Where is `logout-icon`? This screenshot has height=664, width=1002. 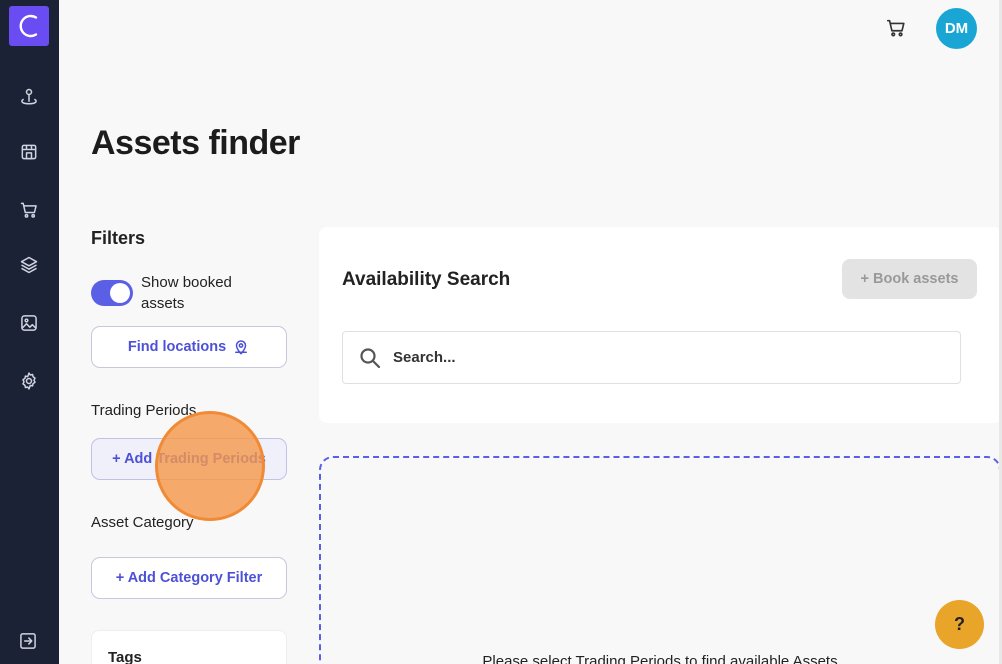 logout-icon is located at coordinates (28, 641).